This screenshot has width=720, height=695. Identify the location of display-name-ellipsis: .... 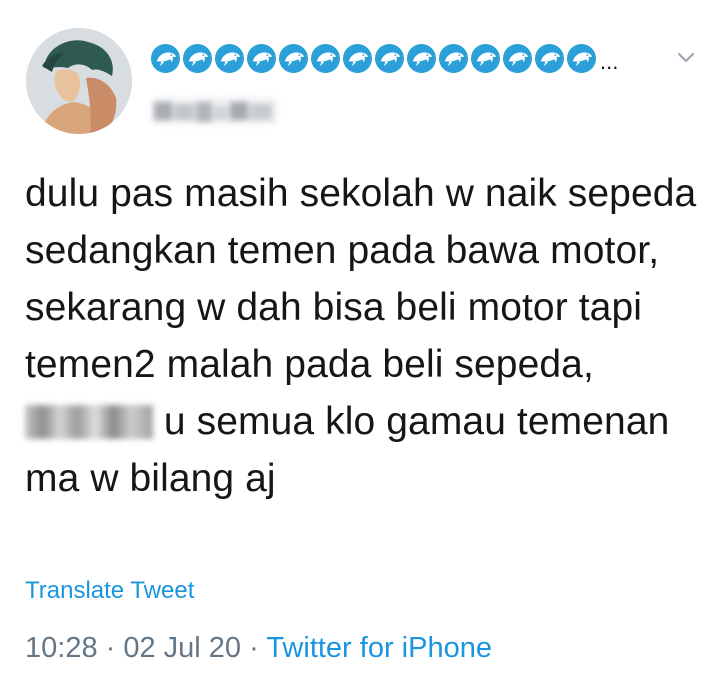
(609, 61).